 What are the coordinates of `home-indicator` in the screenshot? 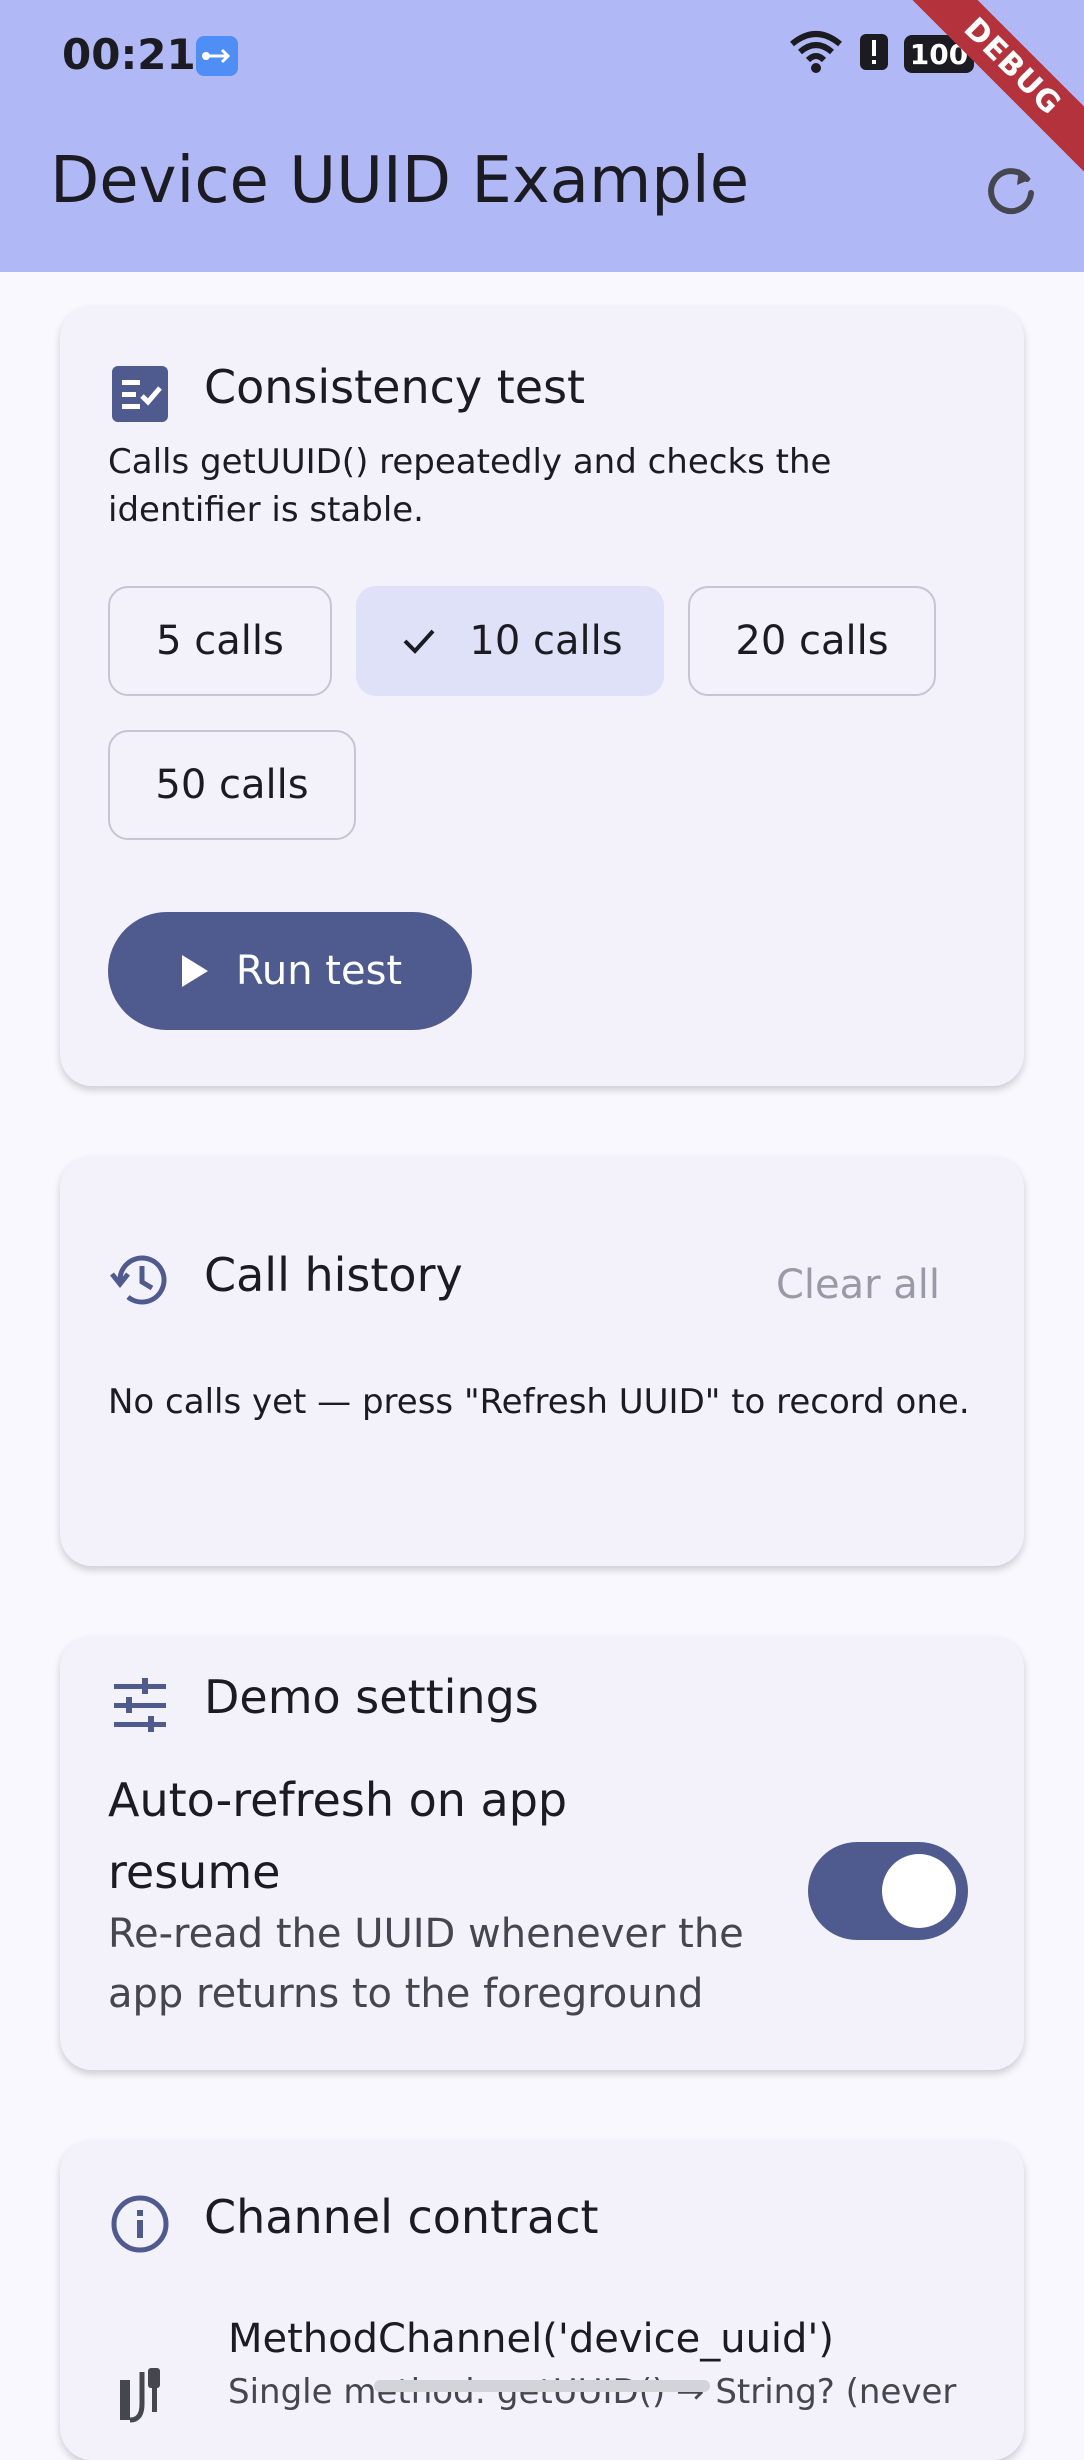 It's located at (542, 2386).